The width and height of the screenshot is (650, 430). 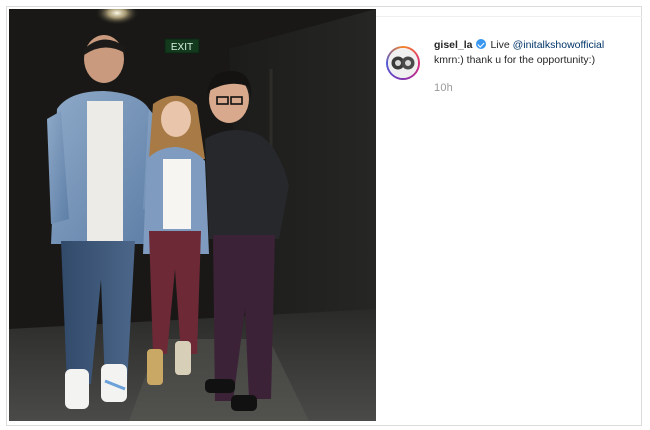 What do you see at coordinates (501, 45) in the screenshot?
I see `caption-prefix: Live` at bounding box center [501, 45].